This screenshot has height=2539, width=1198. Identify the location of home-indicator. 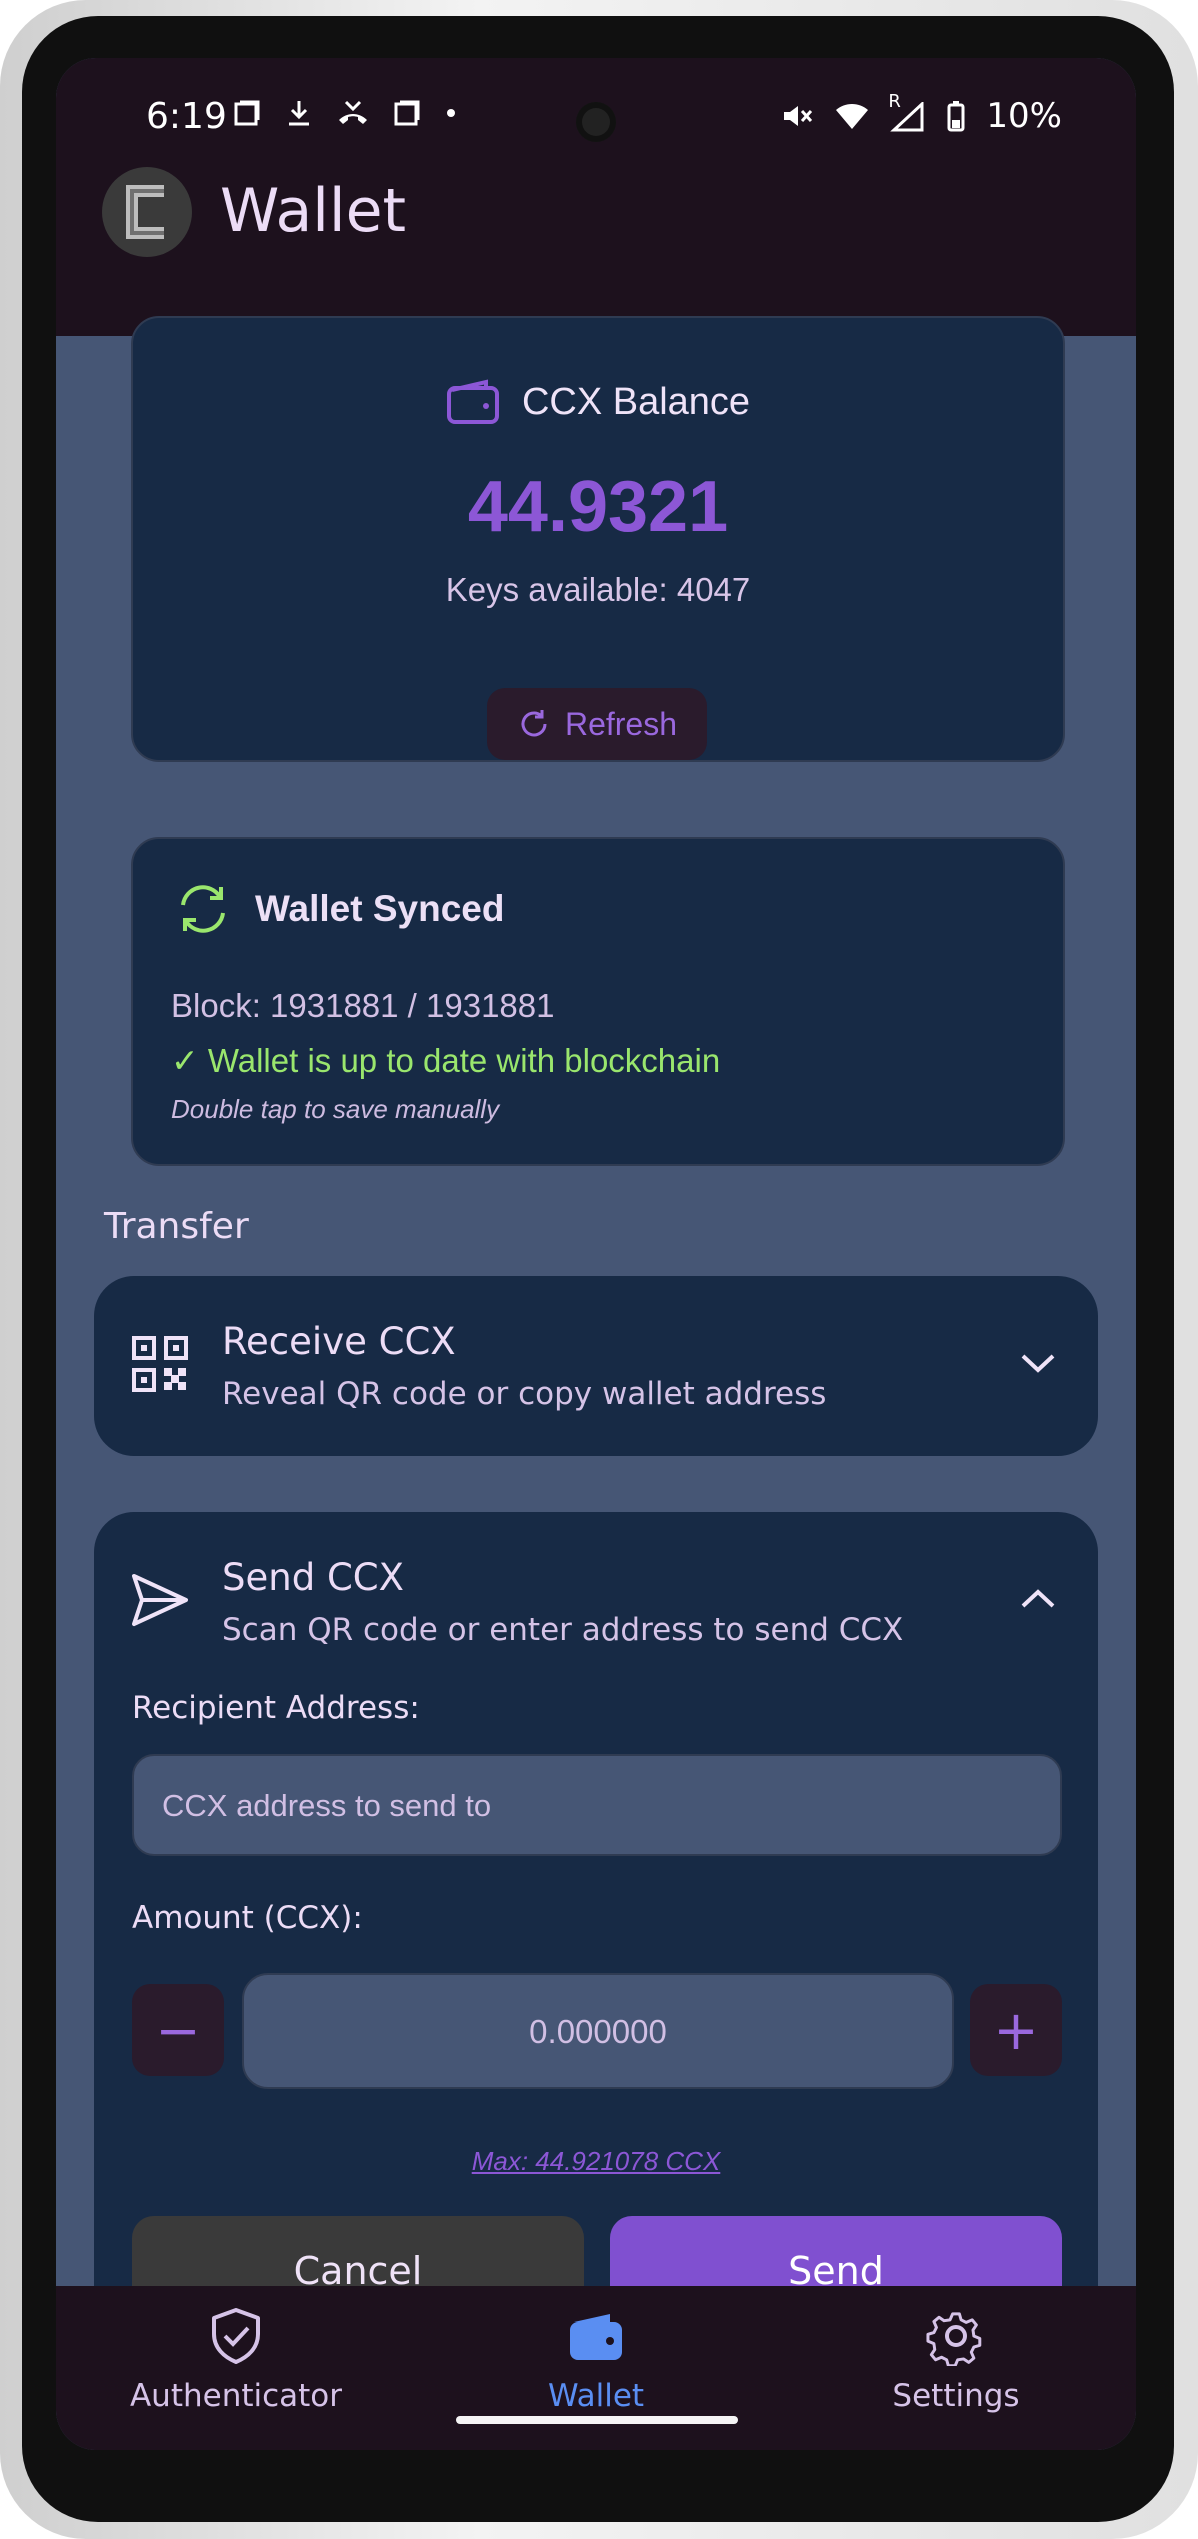
(597, 2420).